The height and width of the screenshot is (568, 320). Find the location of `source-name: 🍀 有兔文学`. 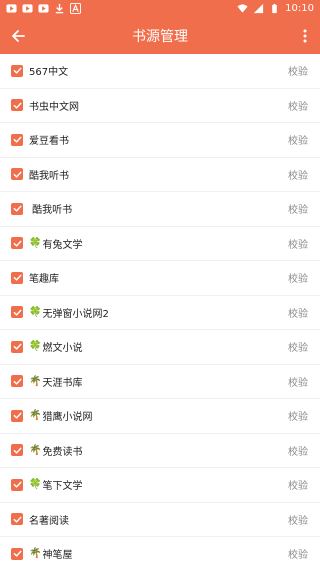

source-name: 🍀 有兔文学 is located at coordinates (55, 243).